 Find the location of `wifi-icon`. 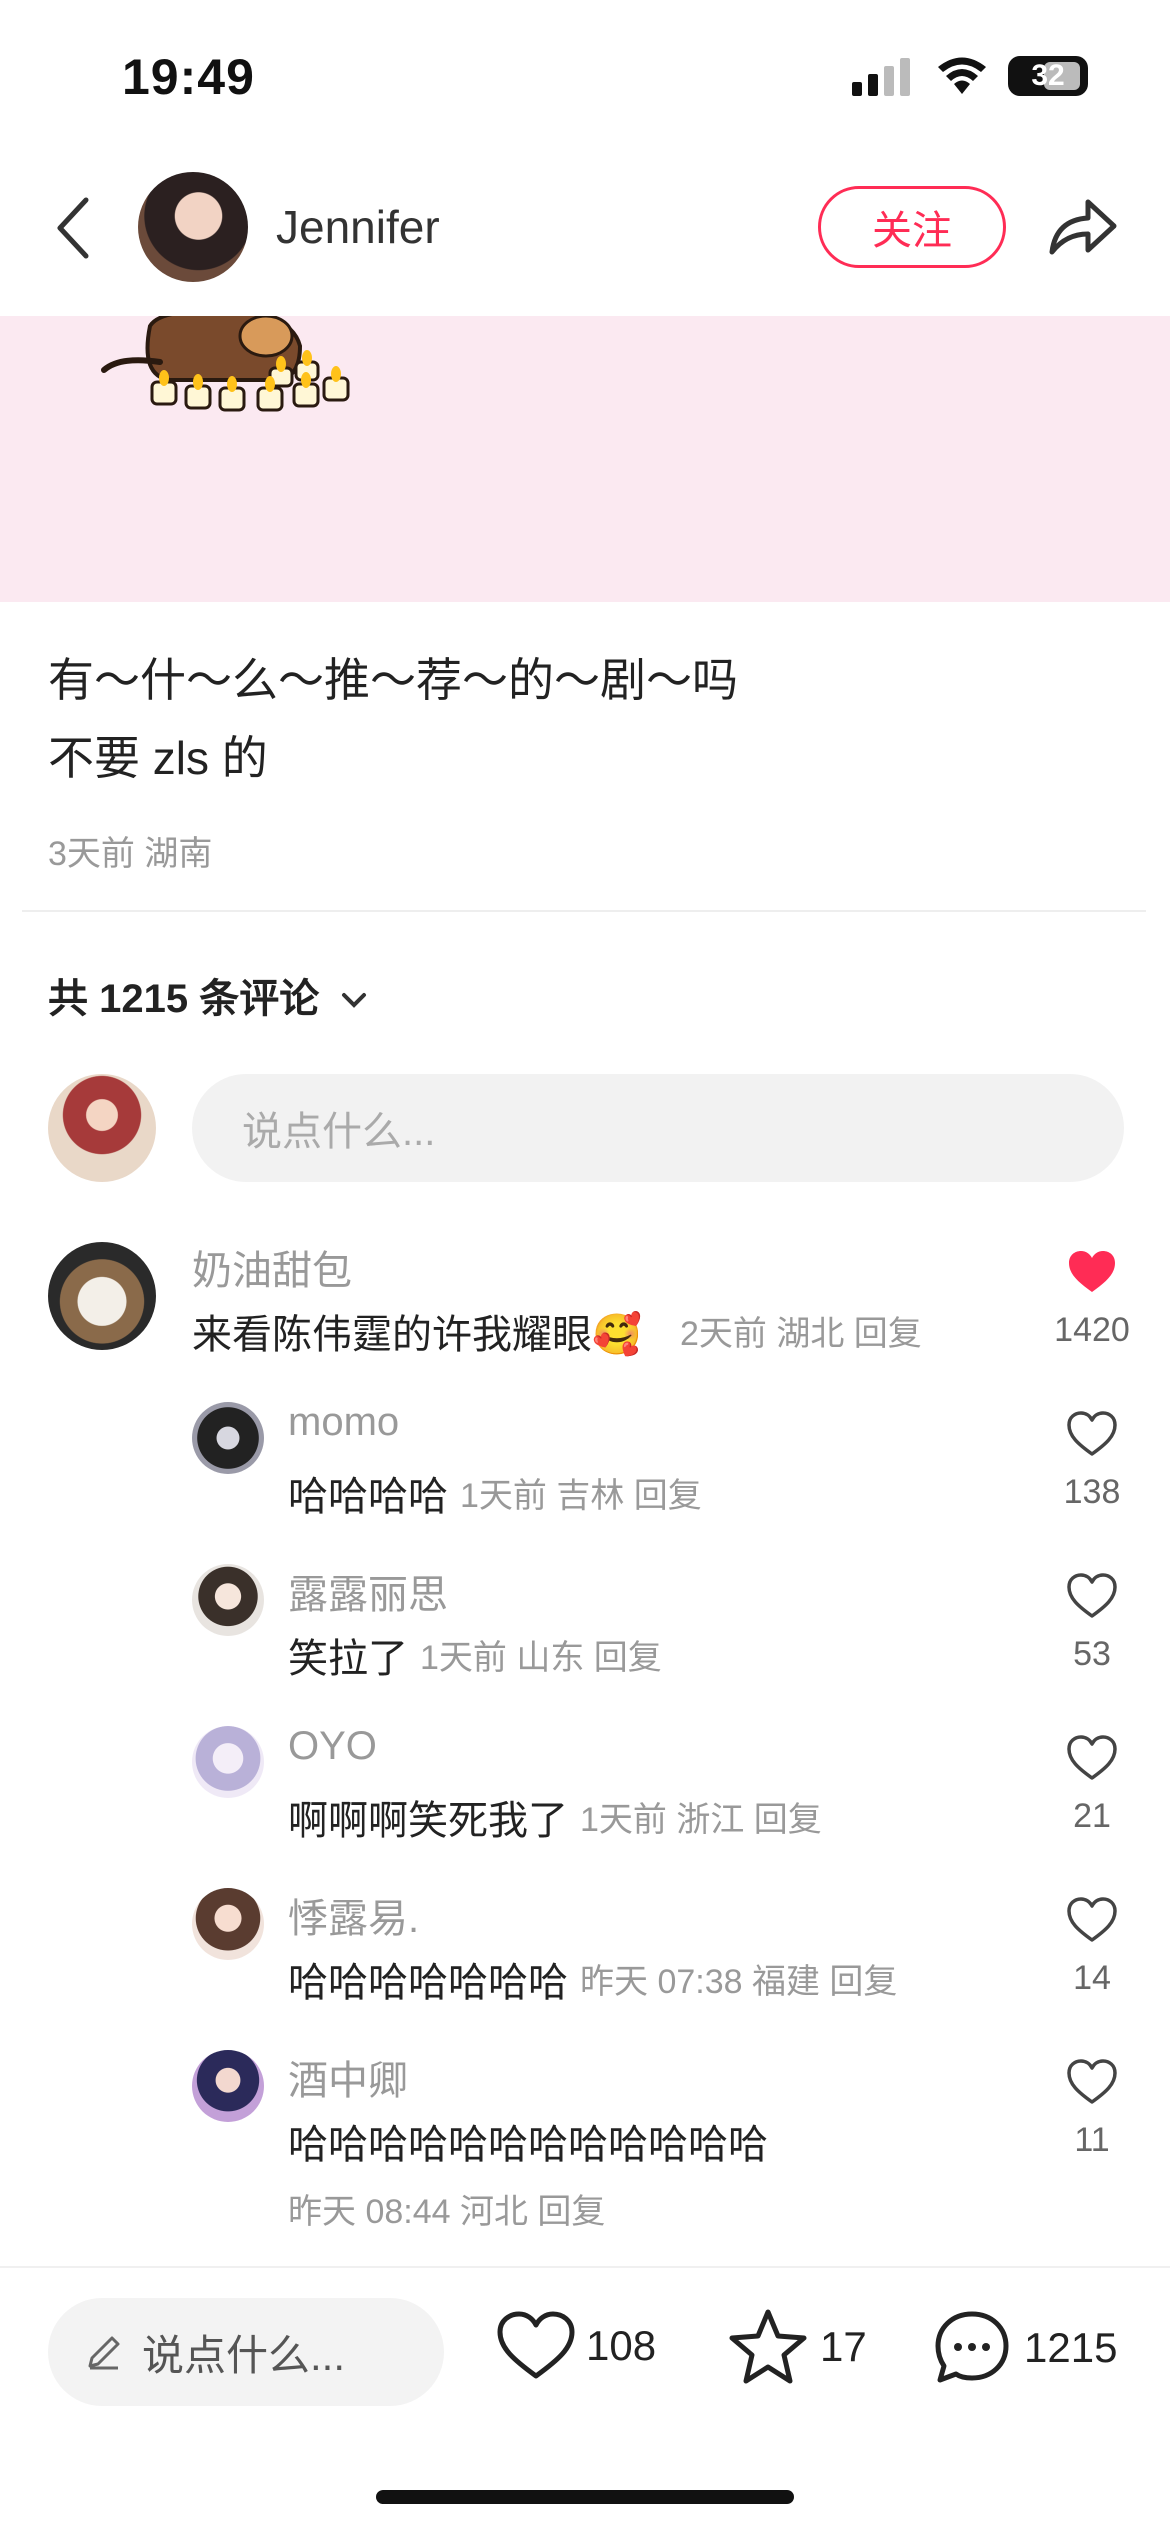

wifi-icon is located at coordinates (962, 75).